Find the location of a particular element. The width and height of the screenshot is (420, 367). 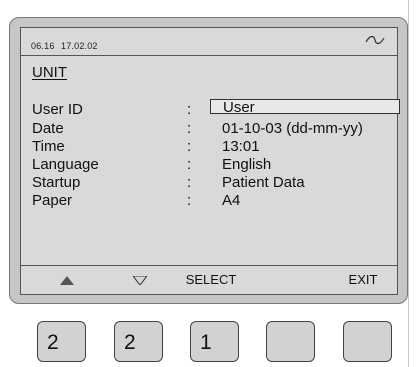

softkey-select: SELECT is located at coordinates (211, 280).